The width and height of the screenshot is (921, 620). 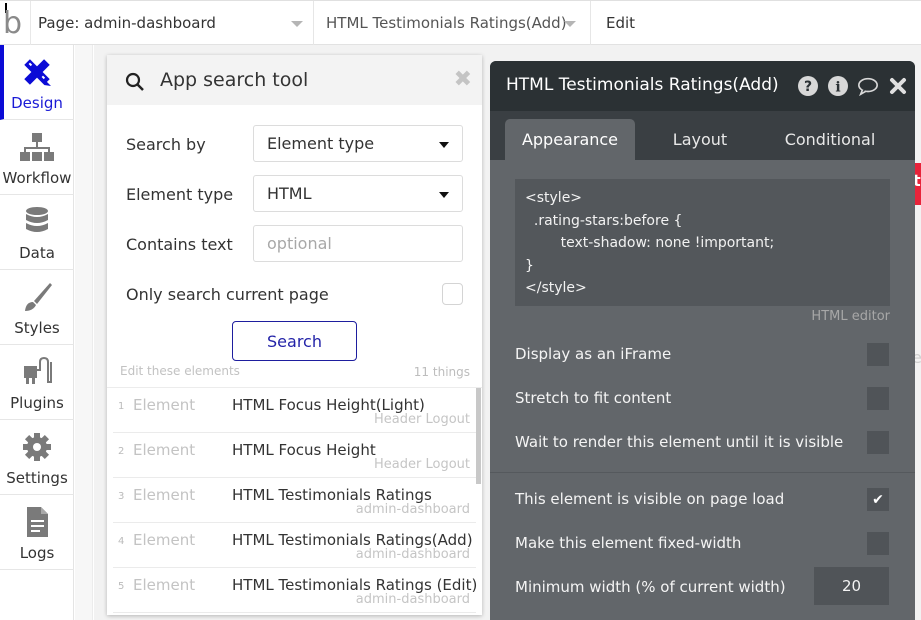 What do you see at coordinates (38, 297) in the screenshot?
I see `brush-icon` at bounding box center [38, 297].